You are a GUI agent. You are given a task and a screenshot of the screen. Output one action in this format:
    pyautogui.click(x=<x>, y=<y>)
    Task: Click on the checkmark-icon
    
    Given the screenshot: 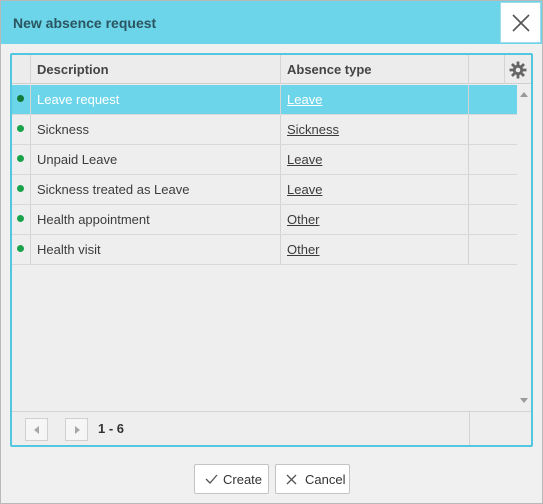 What is the action you would take?
    pyautogui.click(x=211, y=479)
    